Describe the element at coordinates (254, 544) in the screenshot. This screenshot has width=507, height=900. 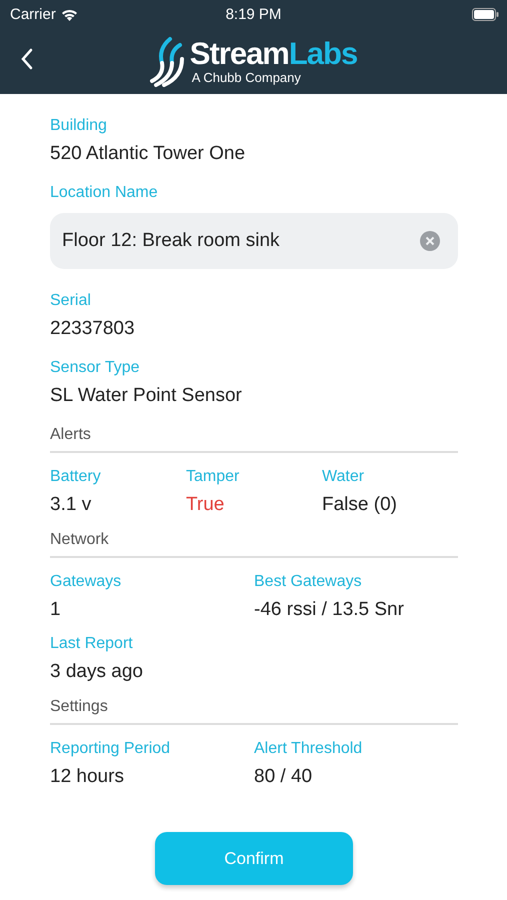
I see `section-header: Network` at that location.